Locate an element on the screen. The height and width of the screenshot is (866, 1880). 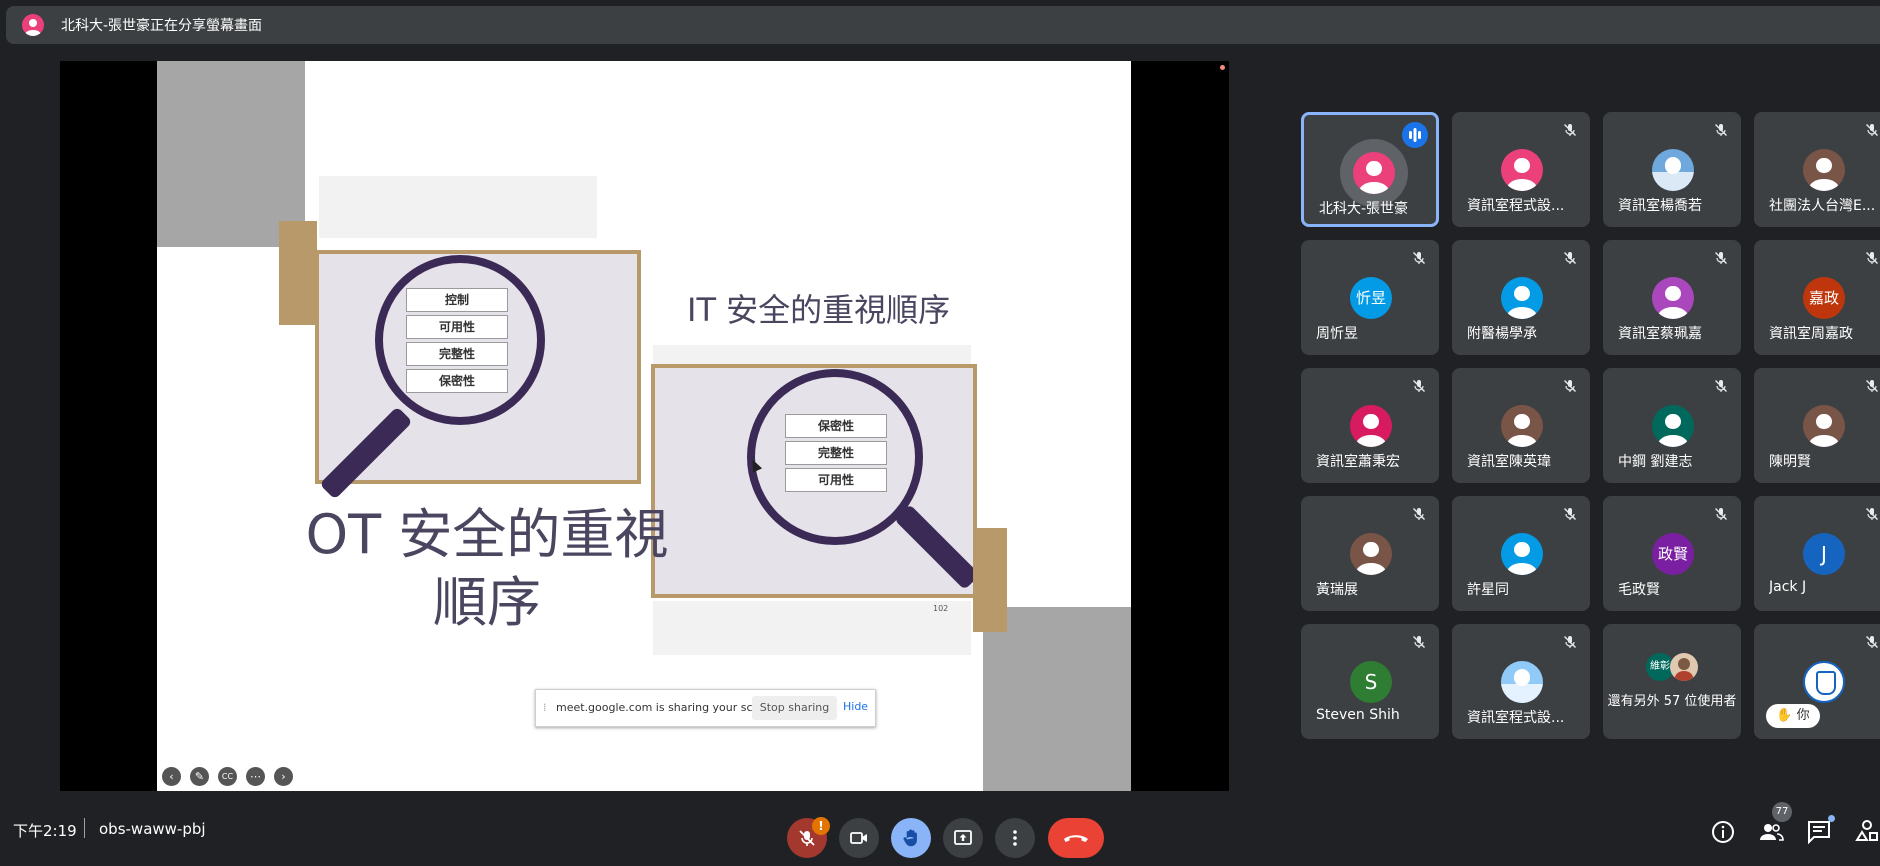
participant-tile: 黃瑞展 is located at coordinates (1370, 553).